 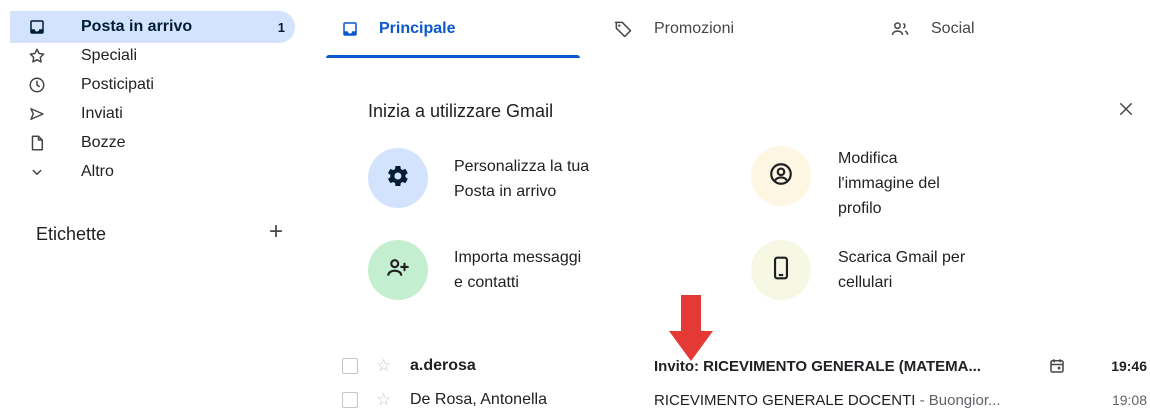 What do you see at coordinates (953, 28) in the screenshot?
I see `tab-label: Social` at bounding box center [953, 28].